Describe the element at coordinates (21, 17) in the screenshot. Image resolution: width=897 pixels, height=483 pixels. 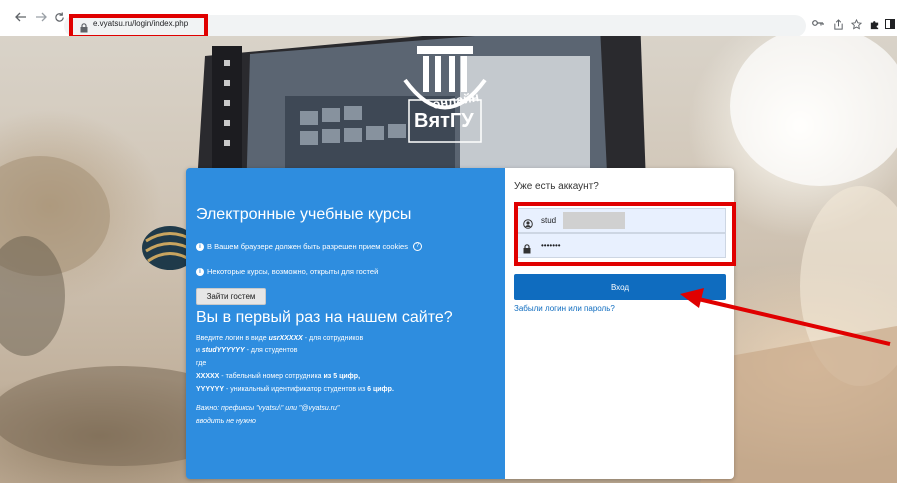
I see `back-icon` at that location.